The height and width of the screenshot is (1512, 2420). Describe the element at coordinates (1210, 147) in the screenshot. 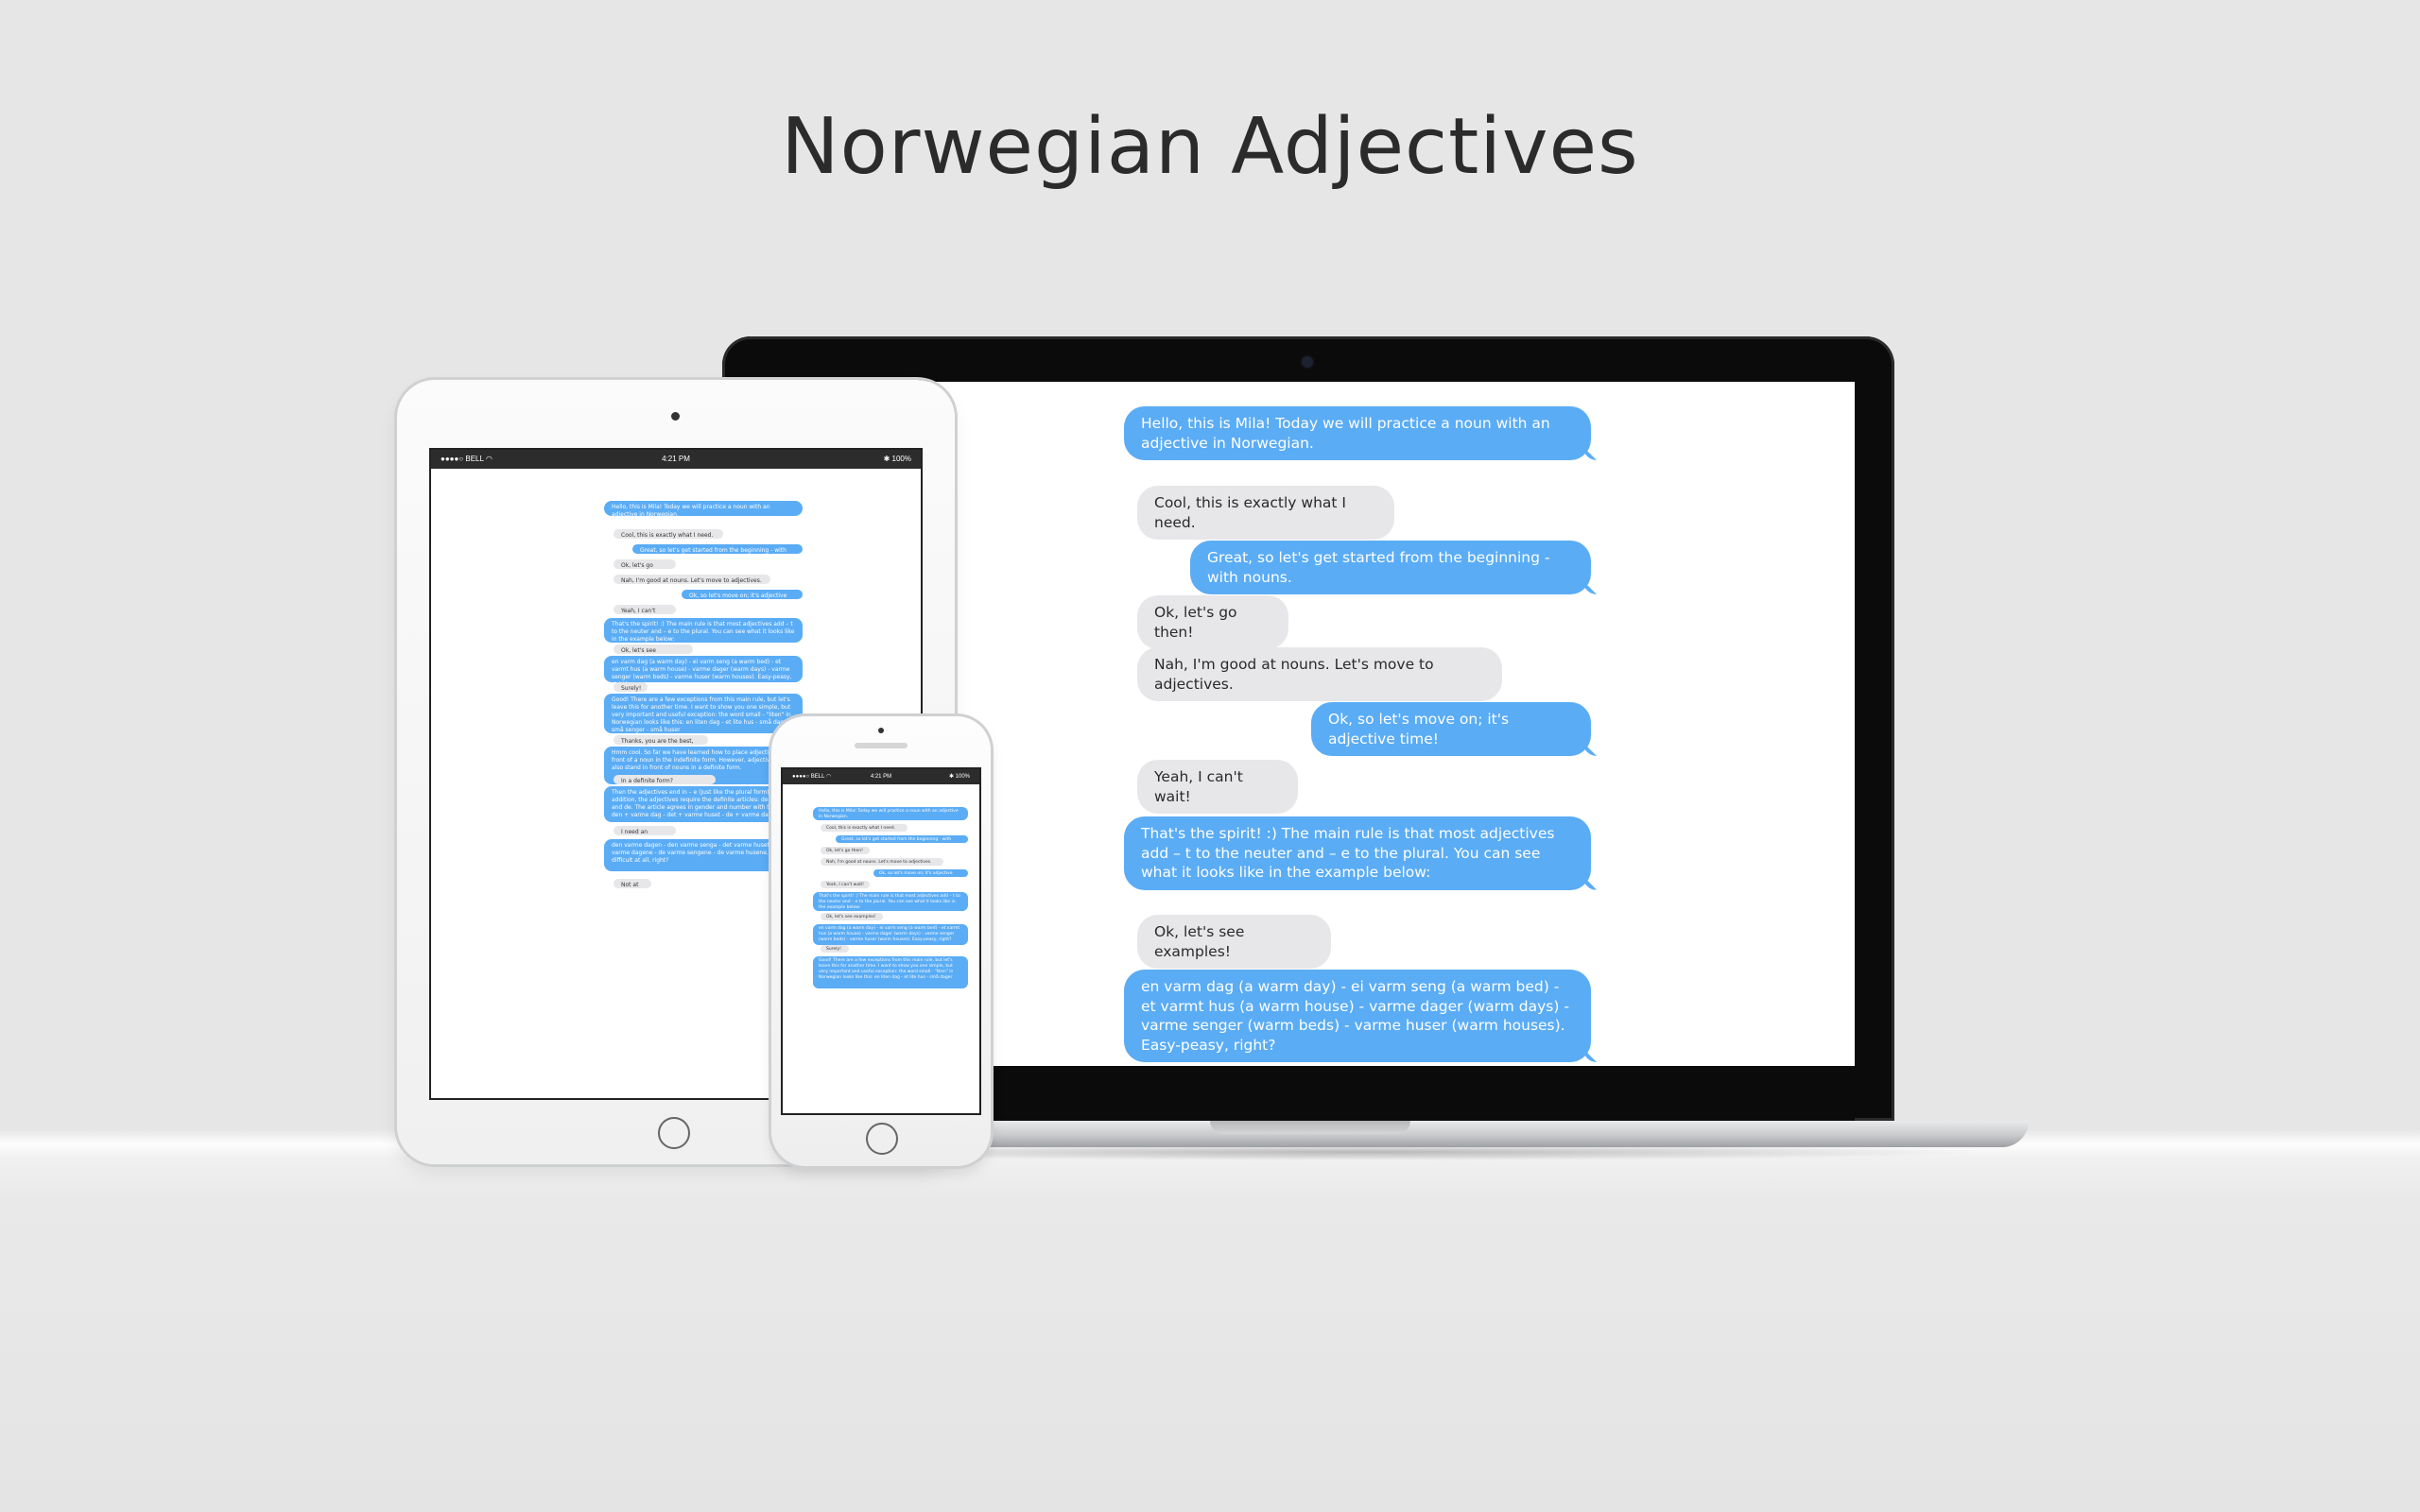

I see `page-title: Norwegian Adjectives` at that location.